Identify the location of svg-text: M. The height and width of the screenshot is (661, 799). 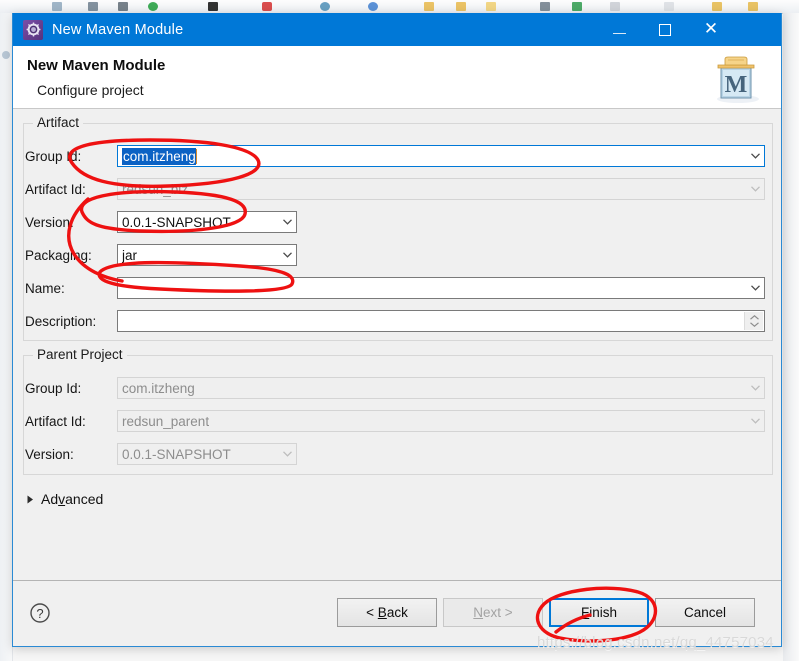
(736, 85).